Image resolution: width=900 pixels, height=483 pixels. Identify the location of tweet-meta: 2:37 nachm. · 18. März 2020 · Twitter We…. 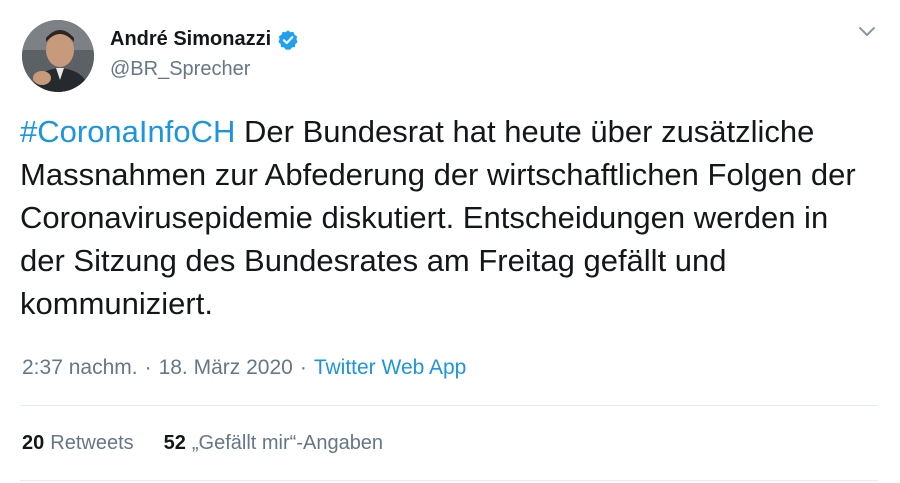
(244, 368).